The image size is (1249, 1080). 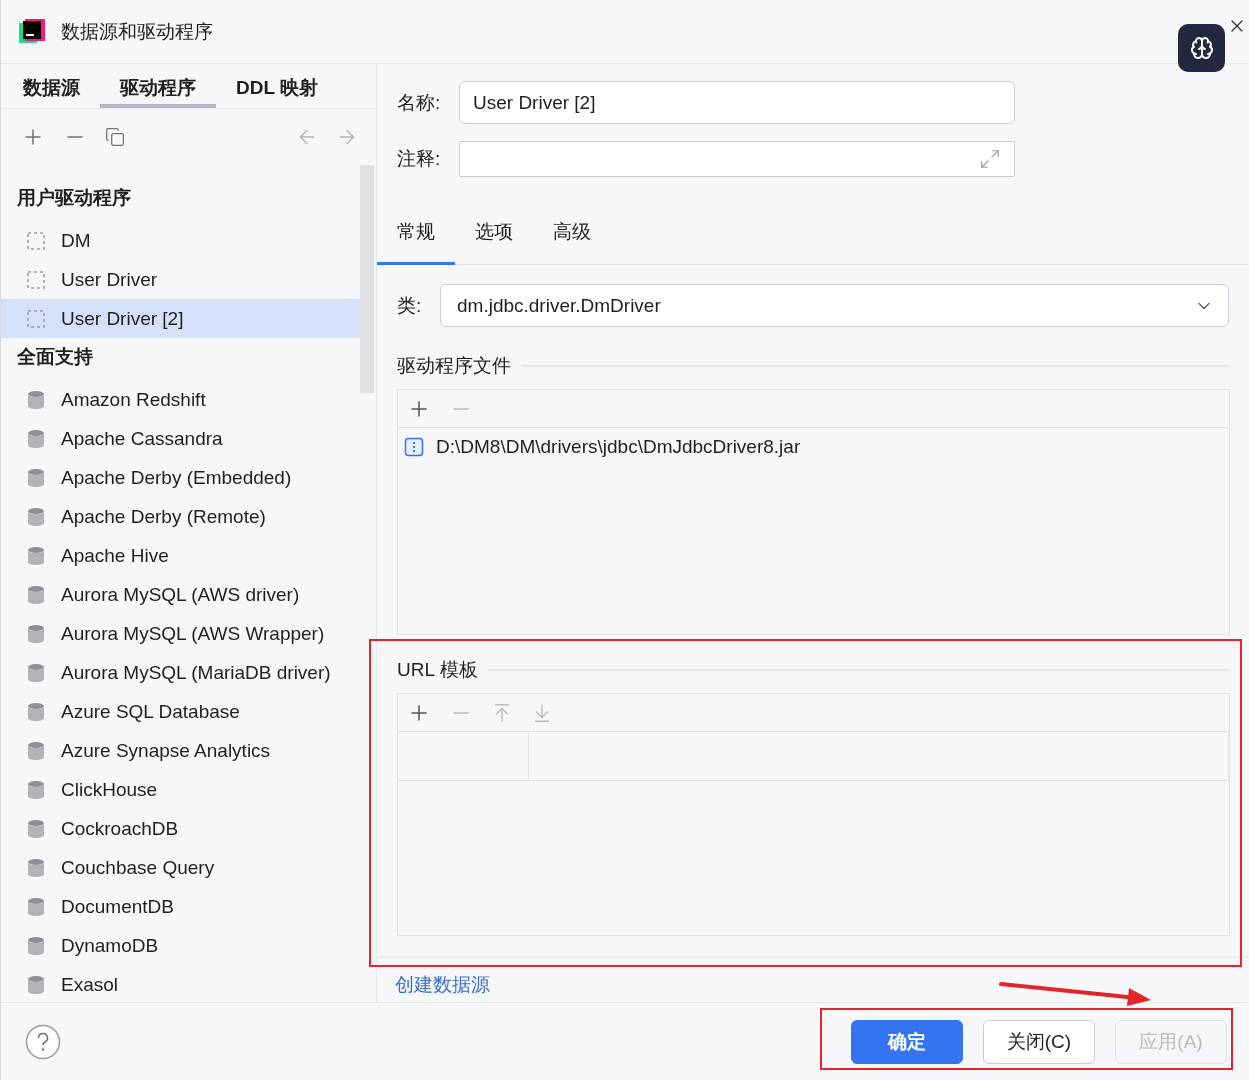 What do you see at coordinates (572, 242) in the screenshot?
I see `detail-tab: 高级` at bounding box center [572, 242].